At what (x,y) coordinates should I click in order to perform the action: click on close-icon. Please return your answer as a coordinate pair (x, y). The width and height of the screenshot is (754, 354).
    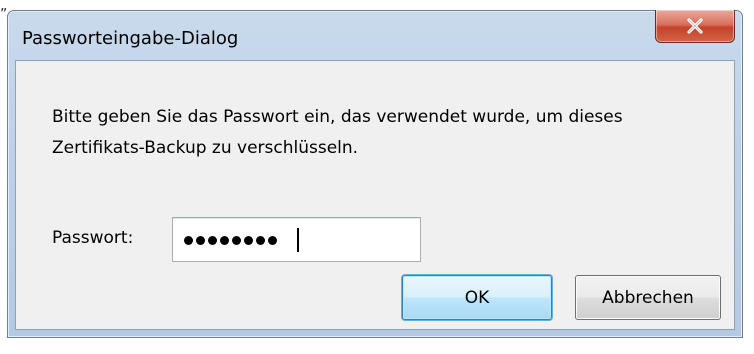
    Looking at the image, I should click on (695, 26).